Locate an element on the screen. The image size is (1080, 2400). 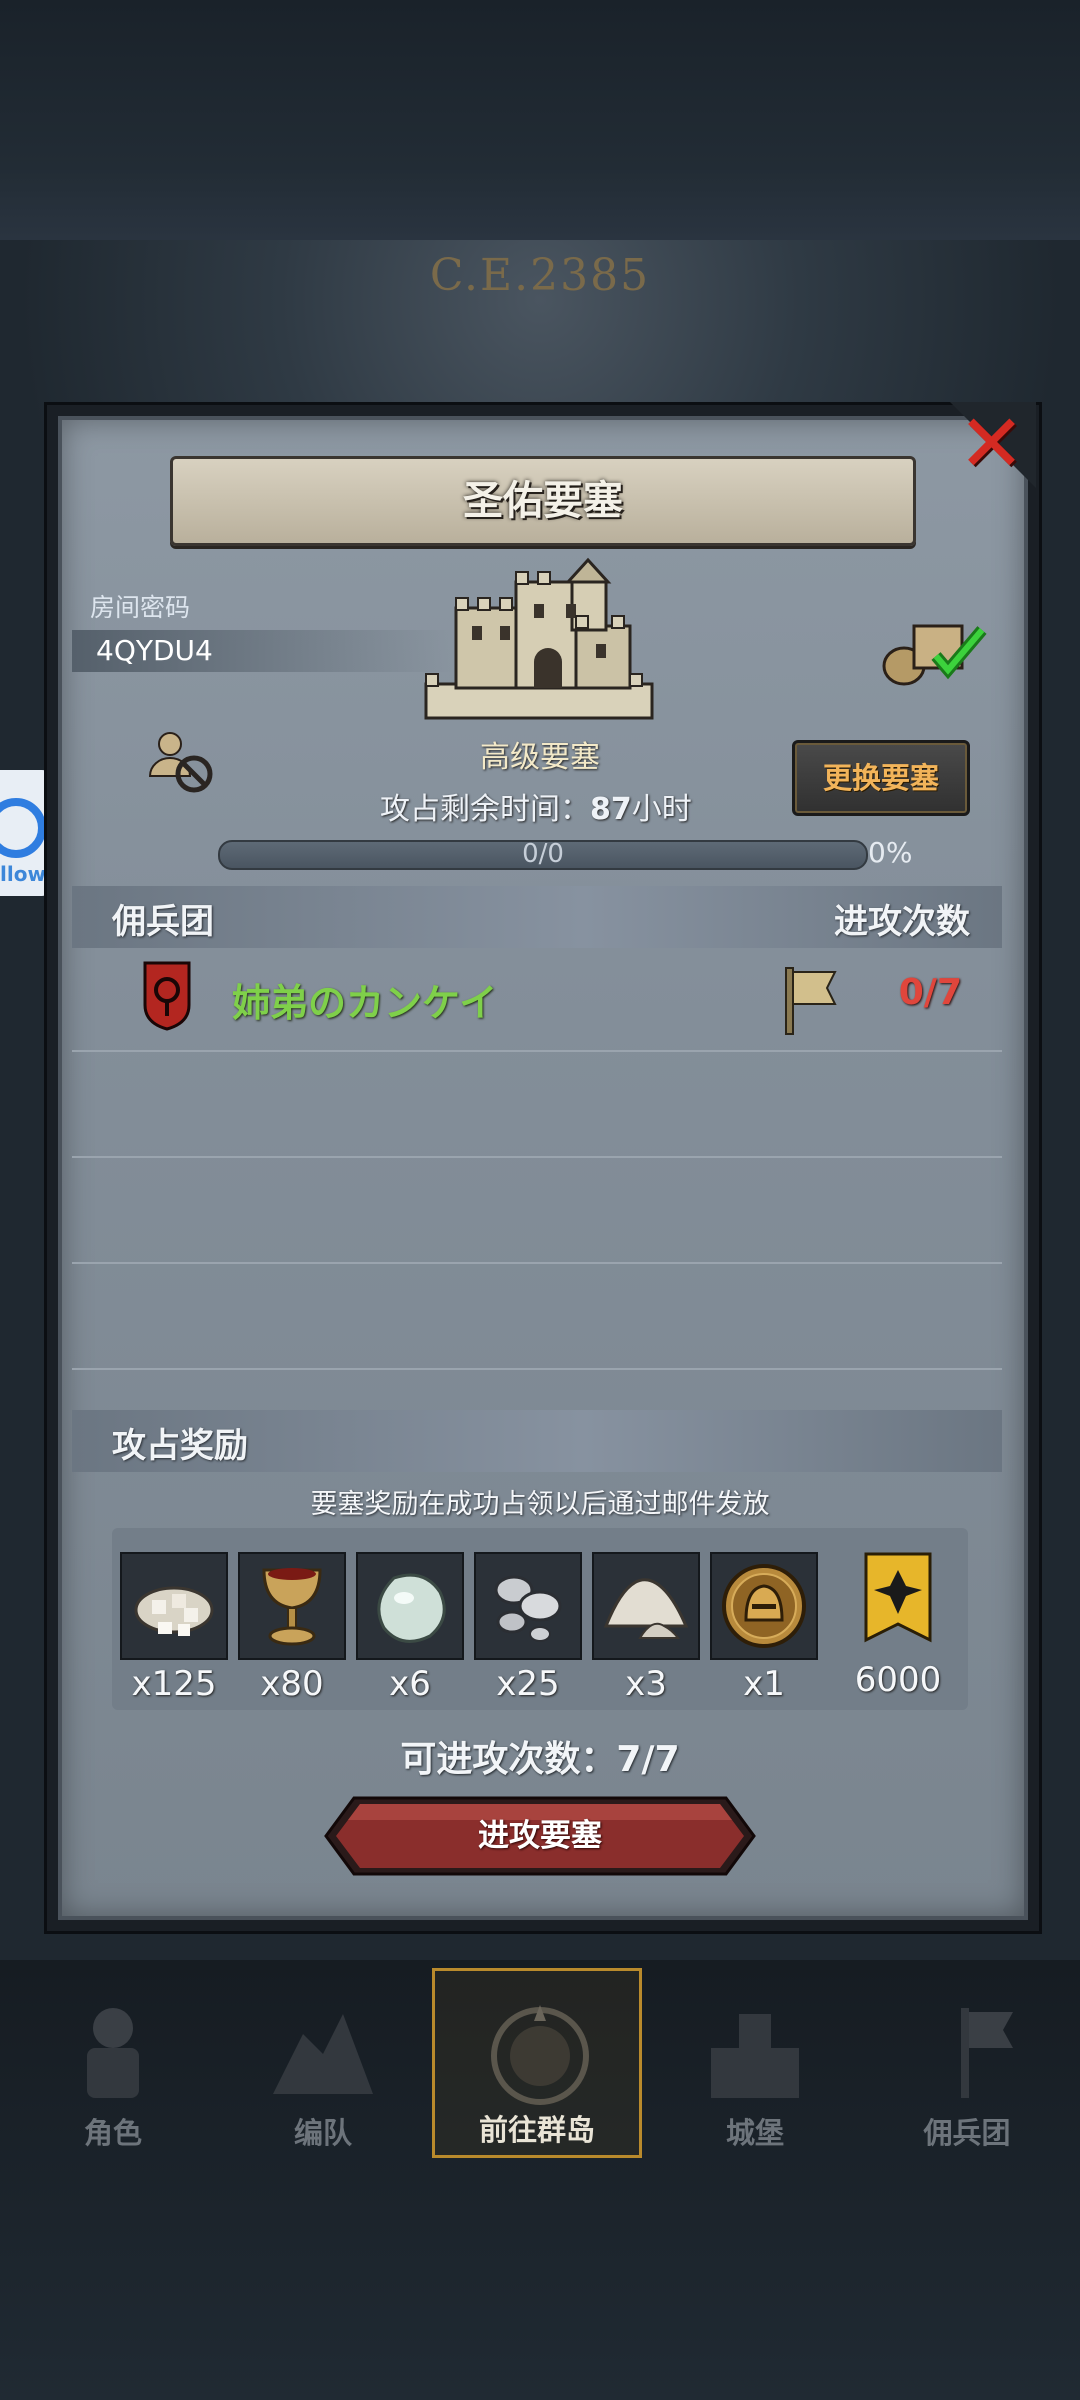
room-code-value: 4QYDU4 is located at coordinates (154, 650).